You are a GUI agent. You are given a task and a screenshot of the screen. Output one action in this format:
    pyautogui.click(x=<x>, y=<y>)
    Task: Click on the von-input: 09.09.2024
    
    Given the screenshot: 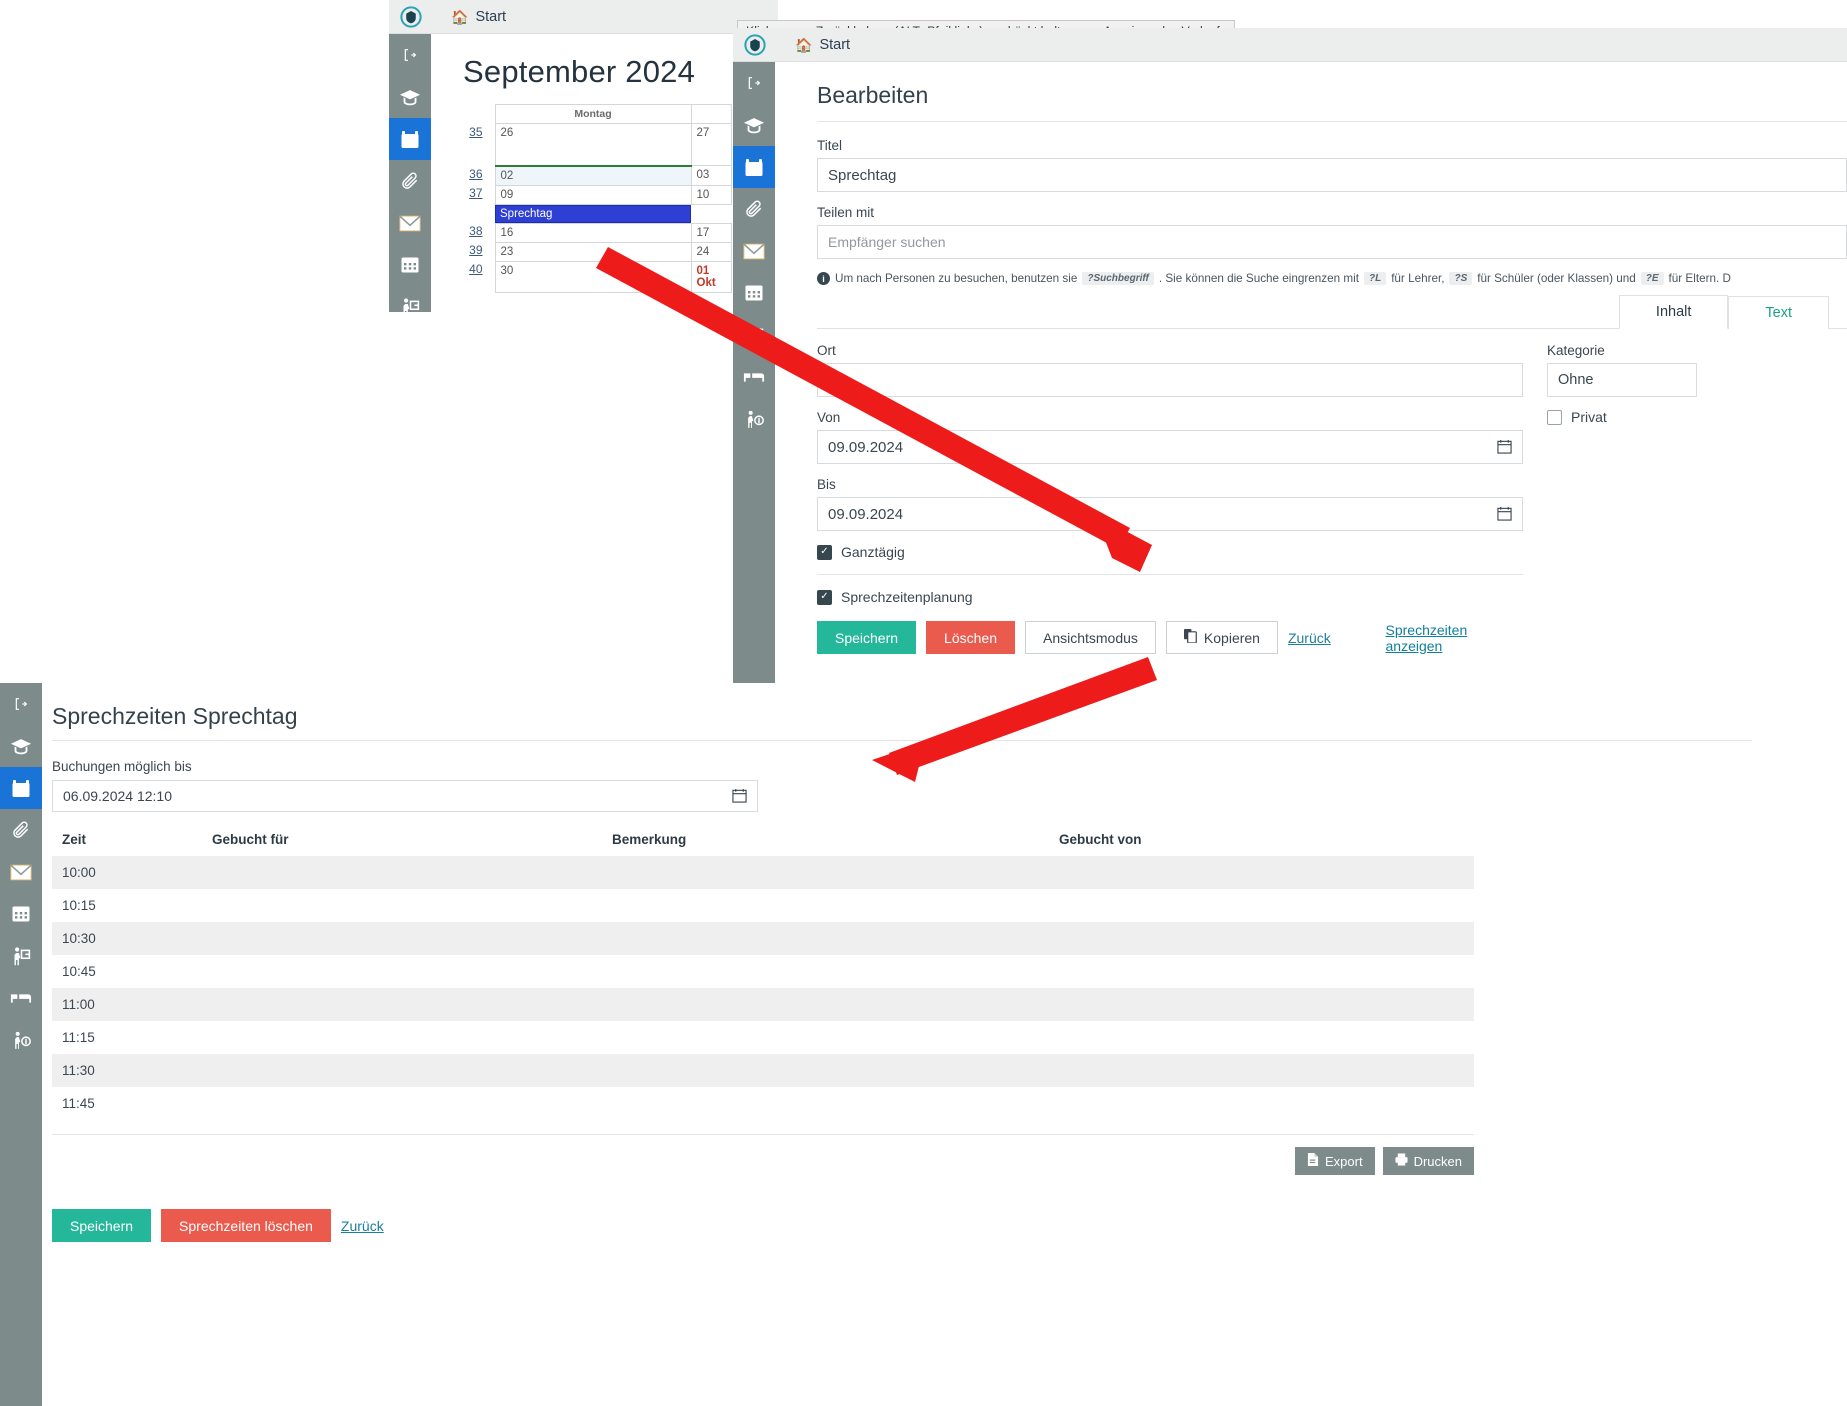 What is the action you would take?
    pyautogui.click(x=1170, y=447)
    